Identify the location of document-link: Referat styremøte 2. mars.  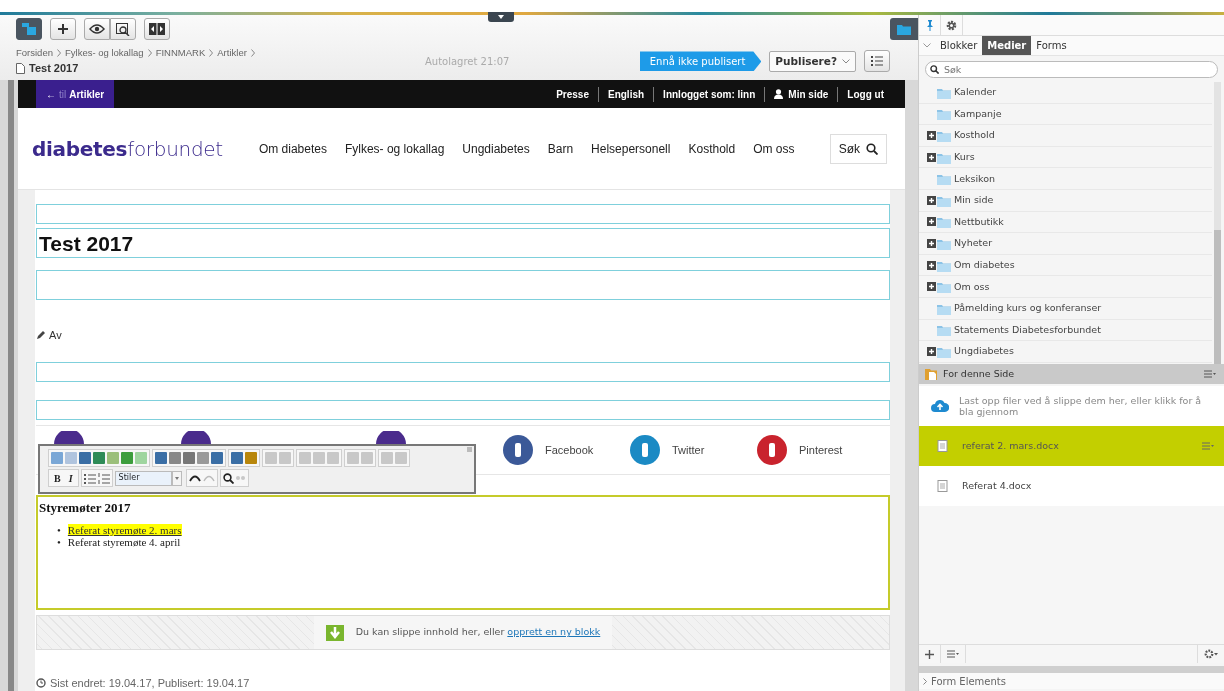
(124, 529).